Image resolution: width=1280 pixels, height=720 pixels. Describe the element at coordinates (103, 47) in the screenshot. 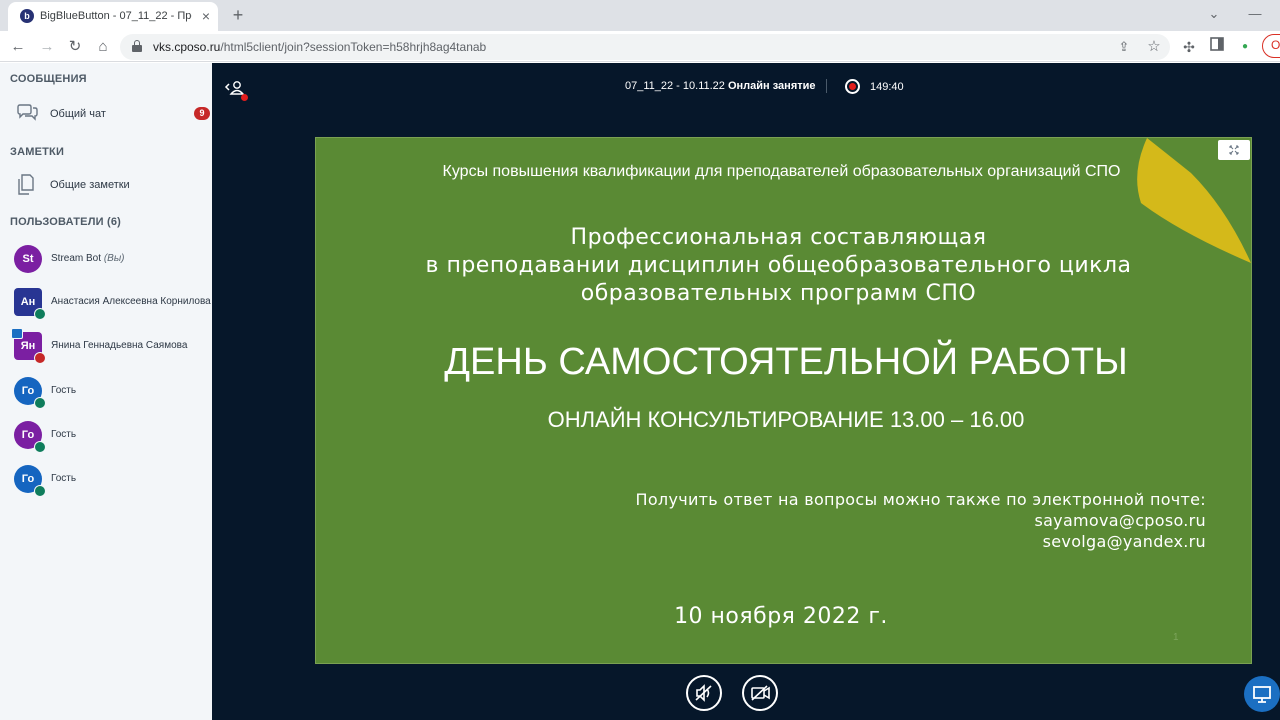

I see `home-icon: ⌂` at that location.